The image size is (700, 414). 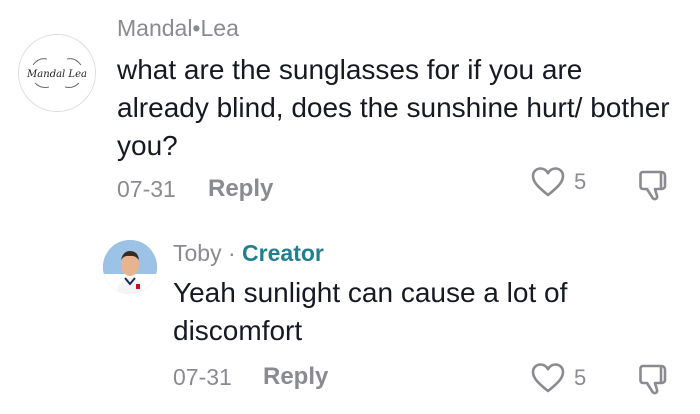 What do you see at coordinates (283, 253) in the screenshot?
I see `creator-badge: Creator` at bounding box center [283, 253].